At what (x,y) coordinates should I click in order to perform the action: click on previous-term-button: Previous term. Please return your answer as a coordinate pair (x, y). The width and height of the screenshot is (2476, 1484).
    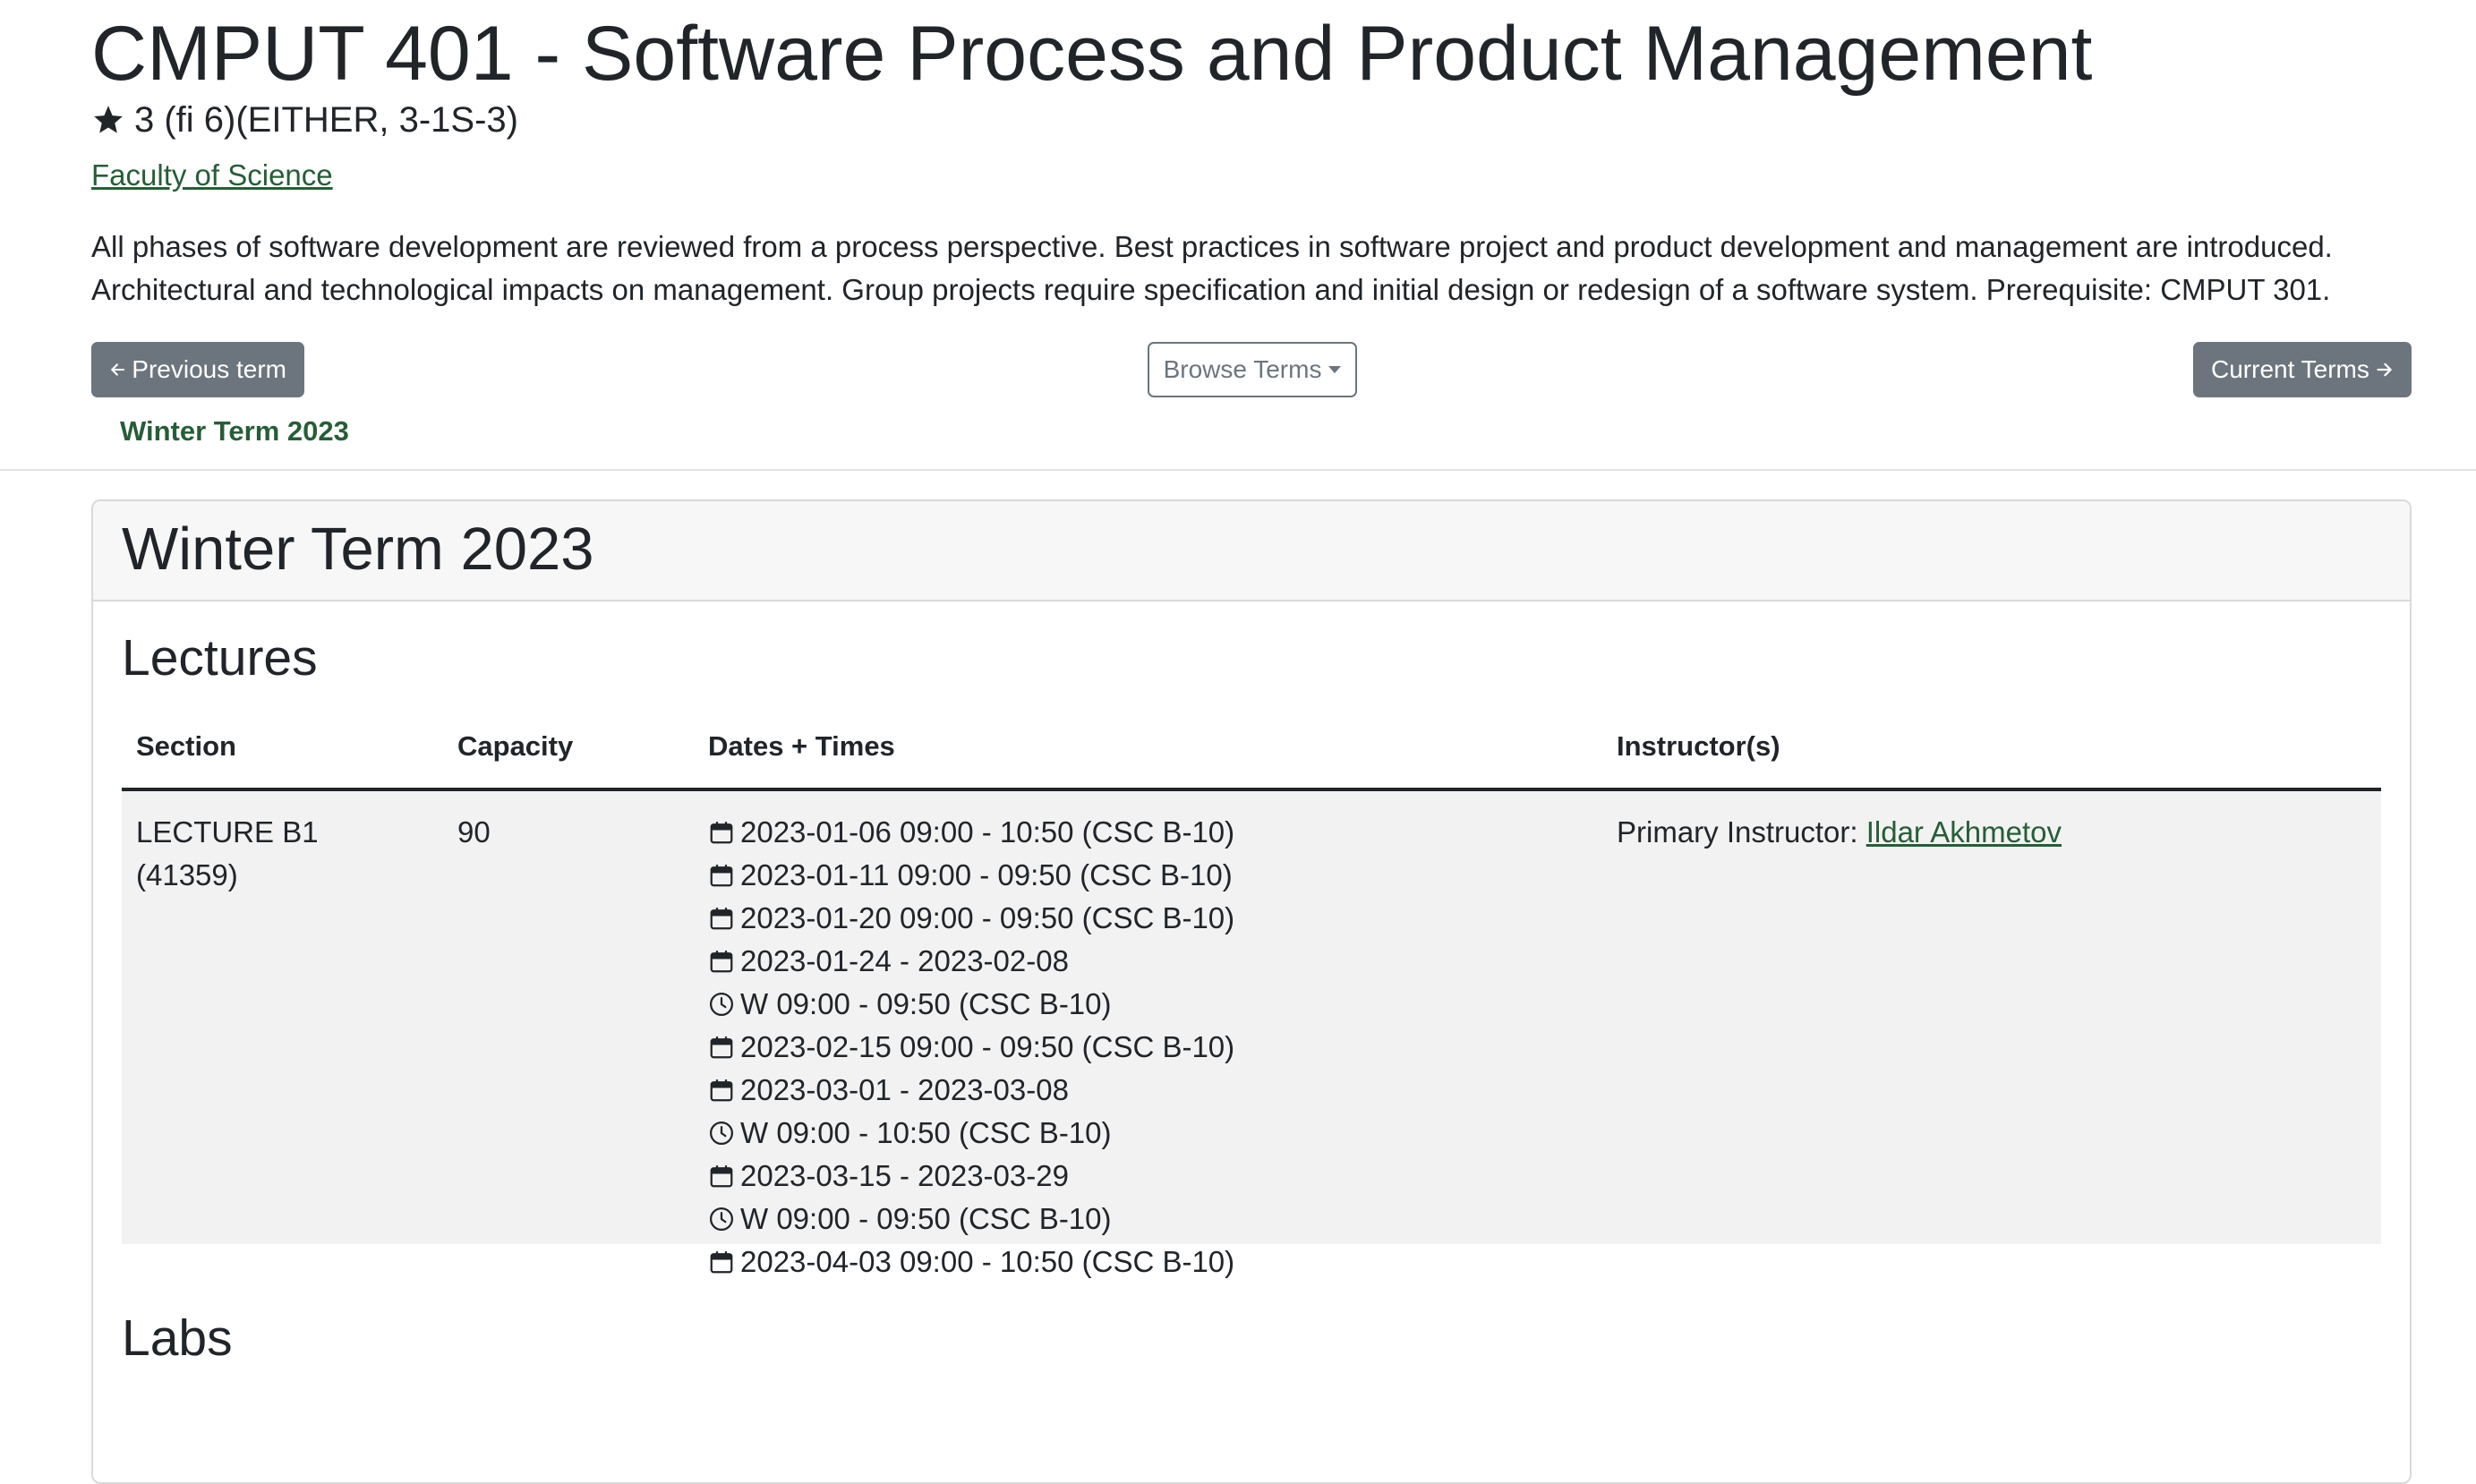
    Looking at the image, I should click on (197, 369).